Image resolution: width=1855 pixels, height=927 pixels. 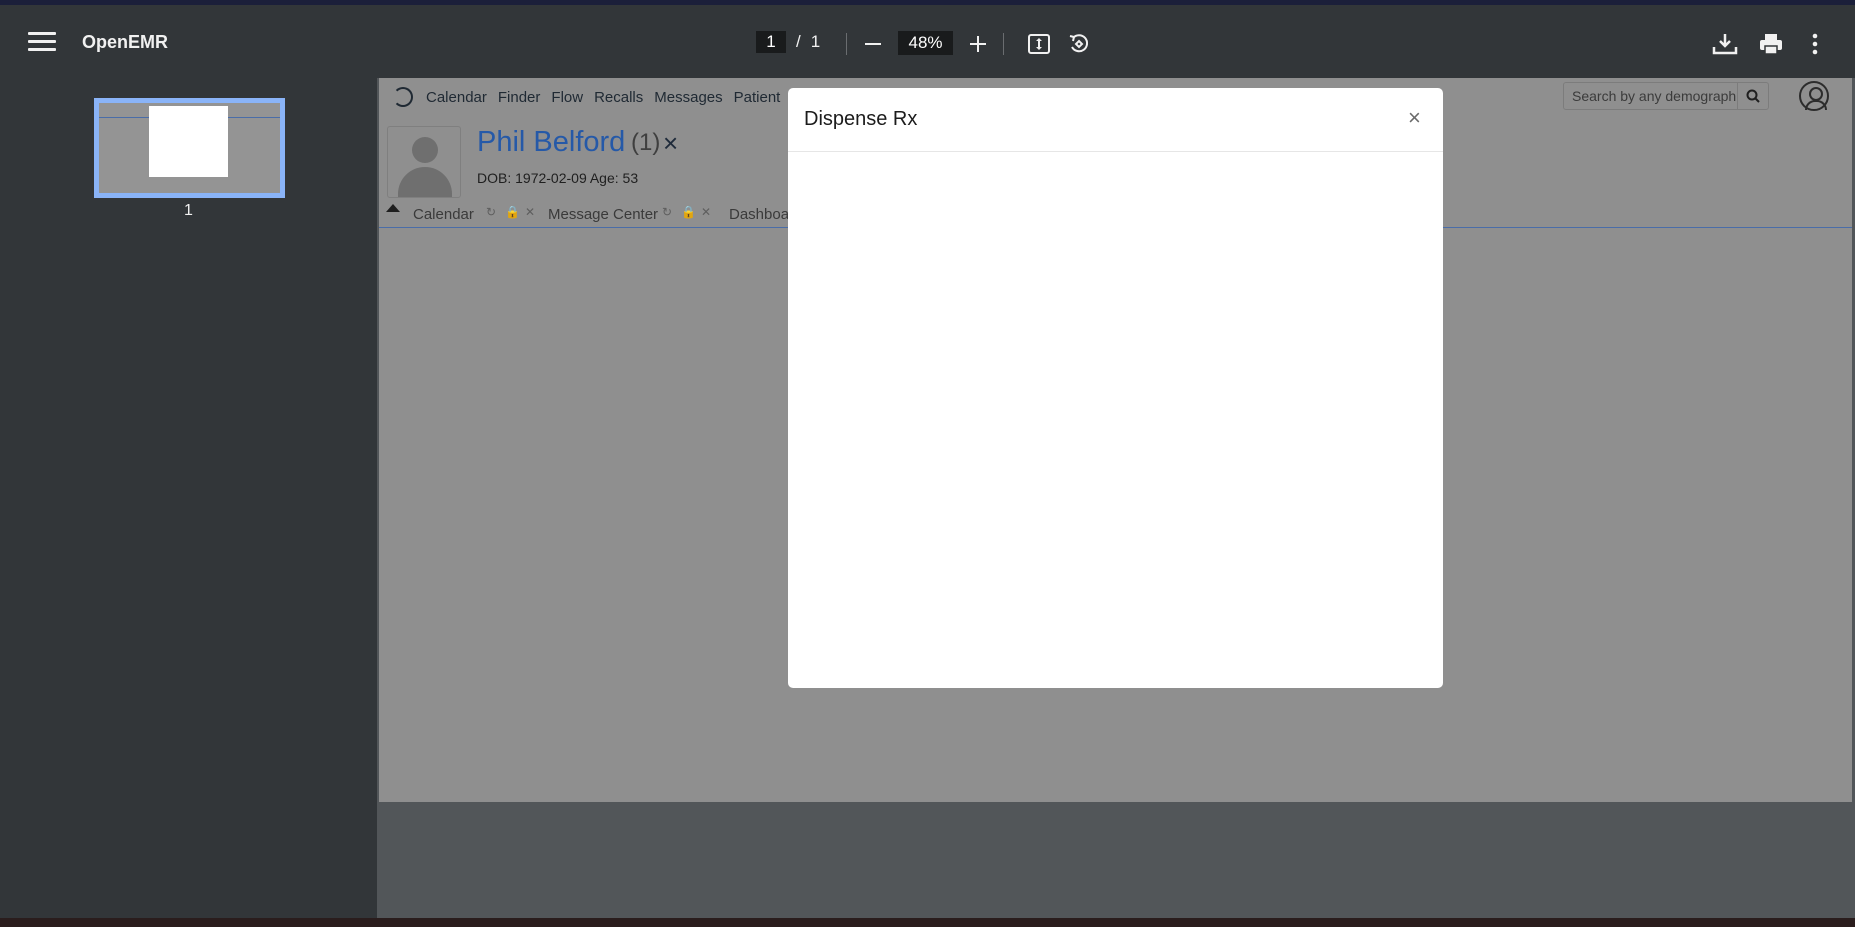 What do you see at coordinates (551, 142) in the screenshot?
I see `patient-name: Phil Belford` at bounding box center [551, 142].